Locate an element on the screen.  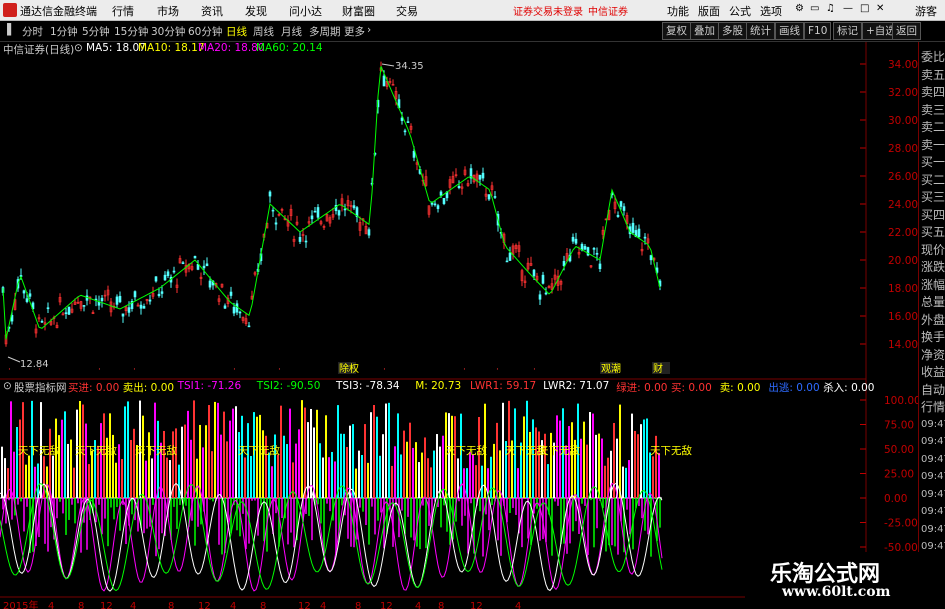
settings-icon: ⚙ is located at coordinates (799, 8).